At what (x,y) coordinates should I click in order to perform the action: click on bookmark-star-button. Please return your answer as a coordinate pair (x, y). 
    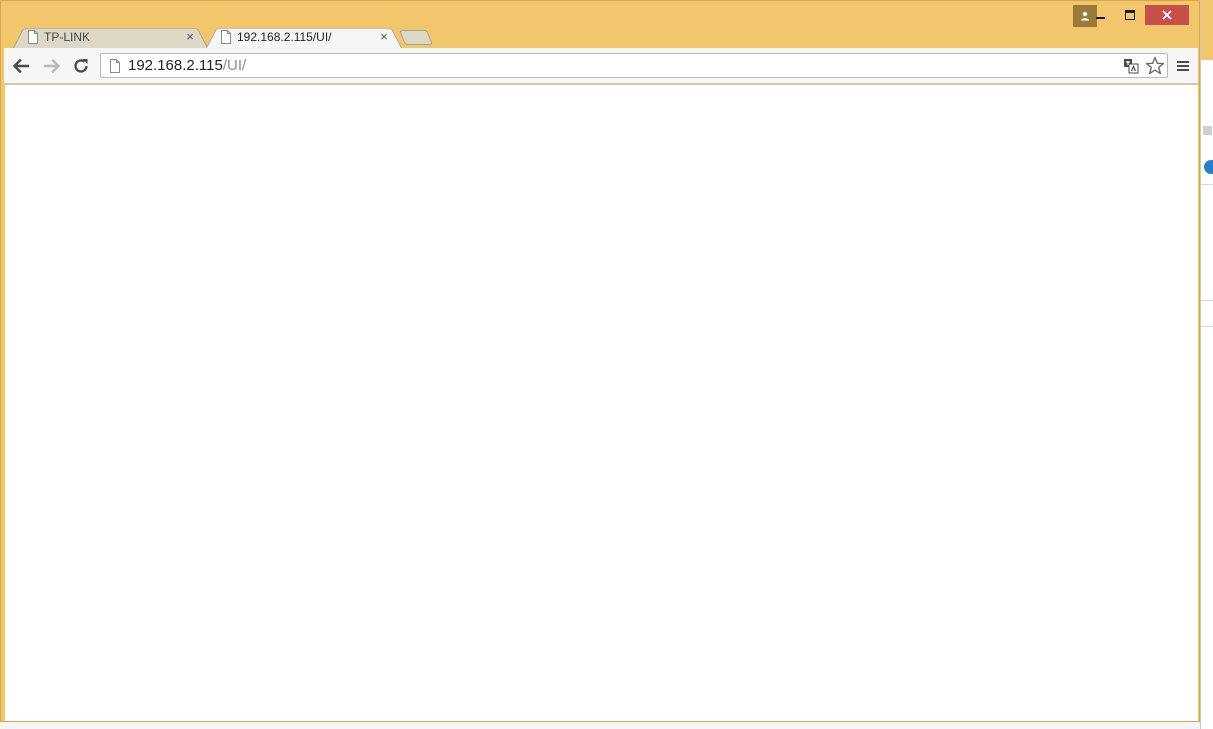
    Looking at the image, I should click on (1155, 66).